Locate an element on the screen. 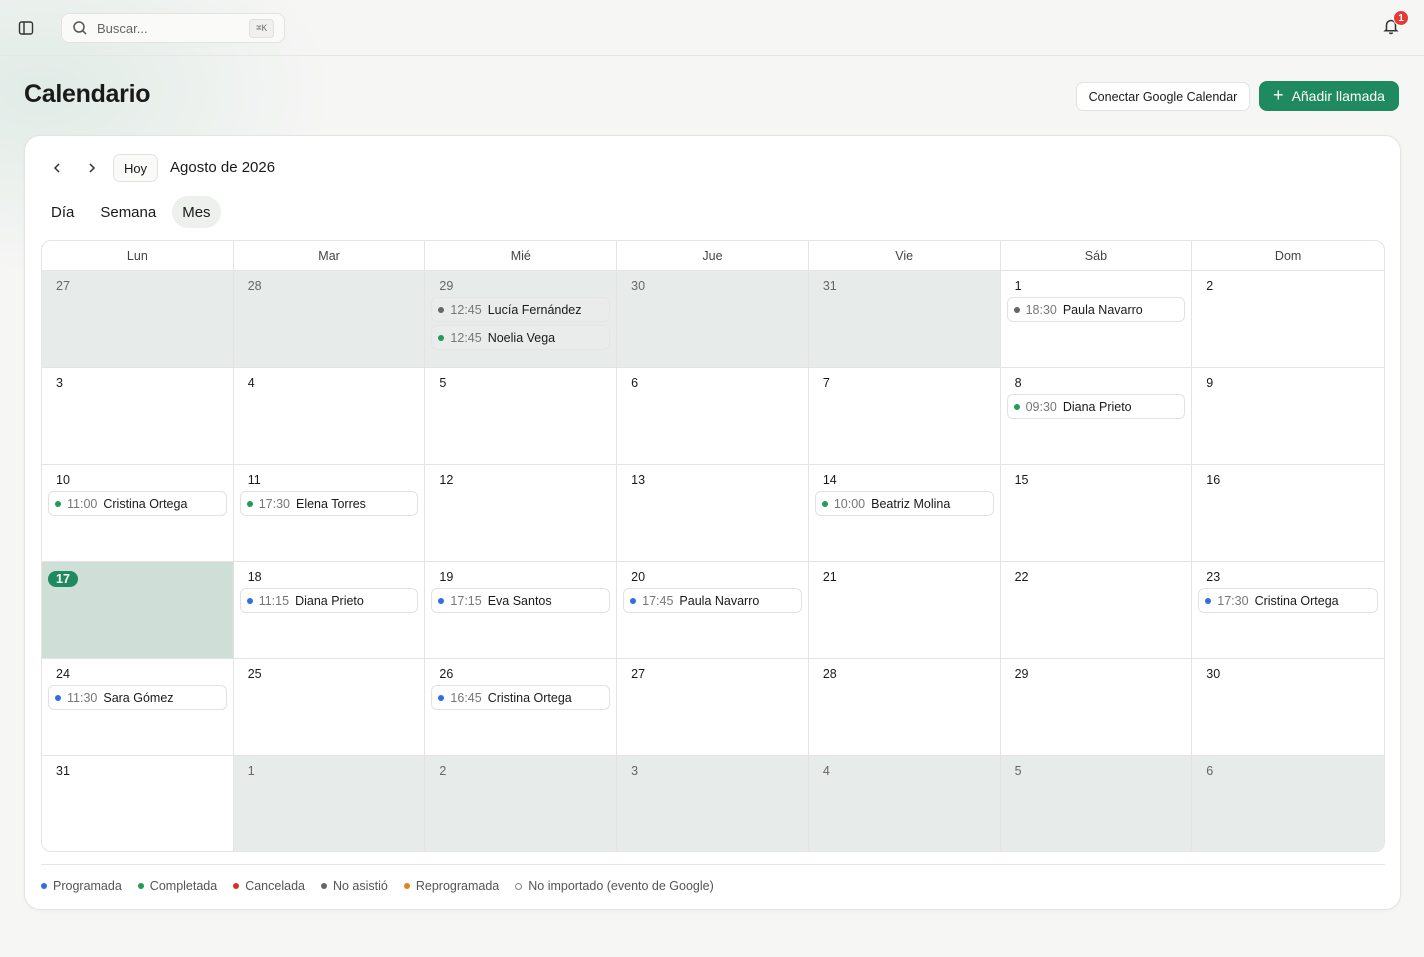 This screenshot has width=1424, height=957. search-icon is located at coordinates (81, 28).